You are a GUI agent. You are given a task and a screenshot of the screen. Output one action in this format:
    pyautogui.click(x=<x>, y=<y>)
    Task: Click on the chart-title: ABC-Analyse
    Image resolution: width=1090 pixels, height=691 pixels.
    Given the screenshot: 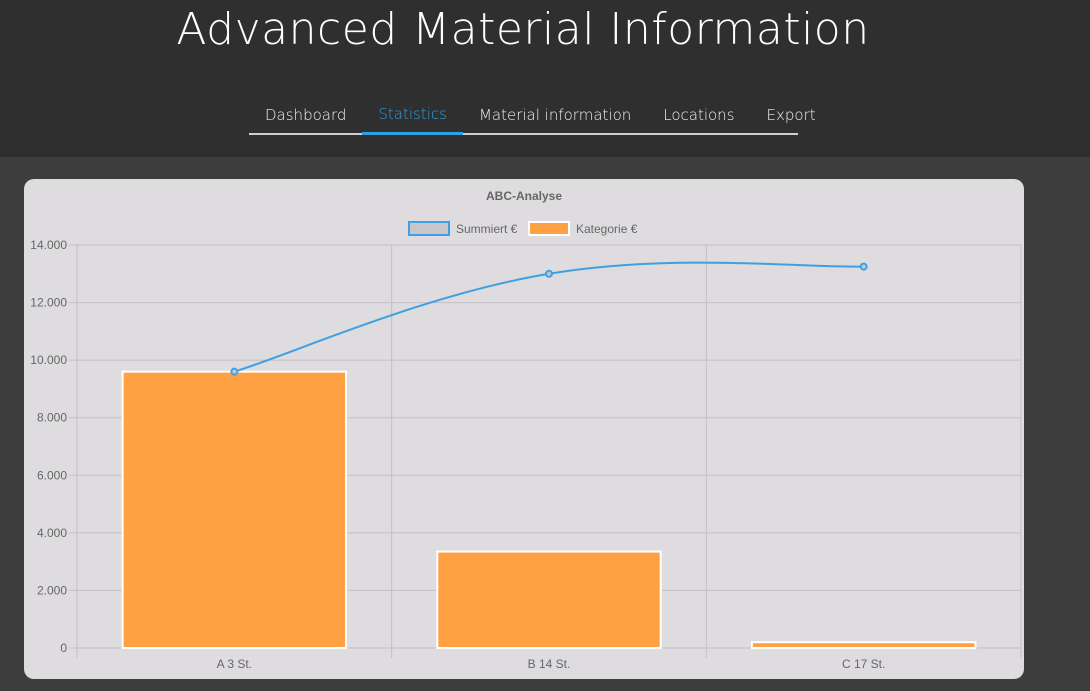 What is the action you would take?
    pyautogui.click(x=524, y=196)
    